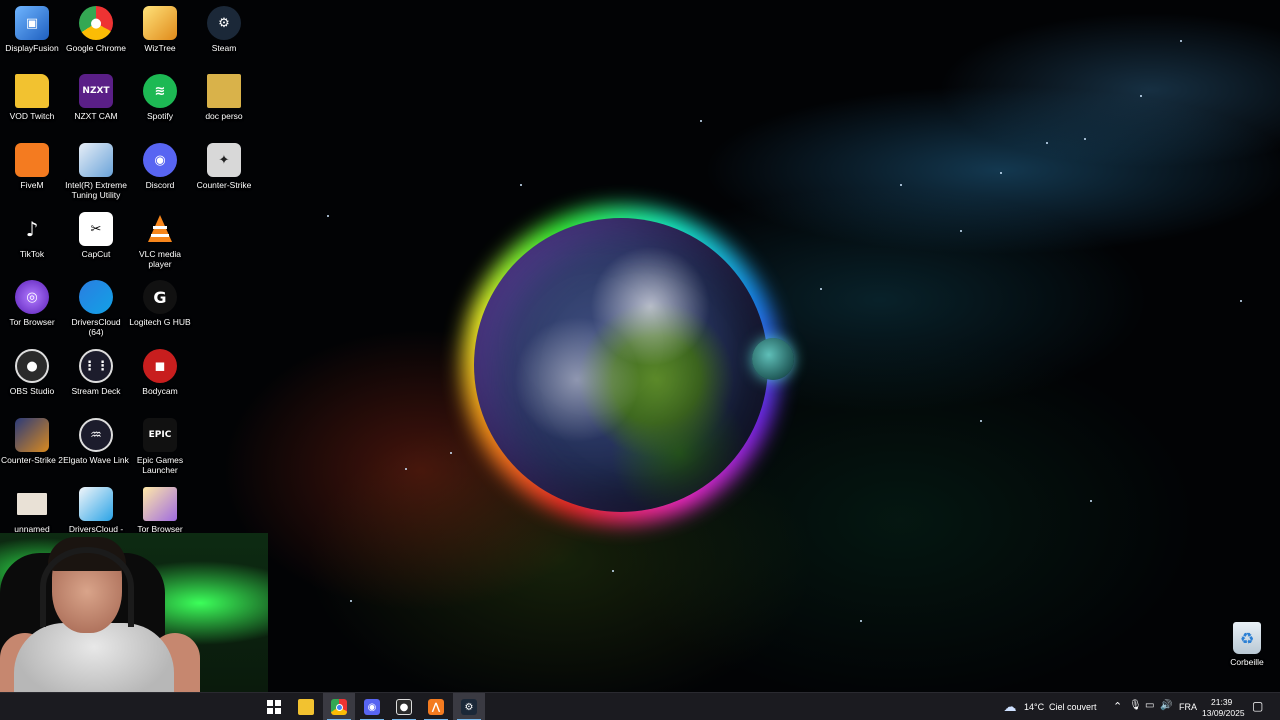 This screenshot has height=720, width=1280. Describe the element at coordinates (32, 185) in the screenshot. I see `desktop-icon-label: FiveM` at that location.